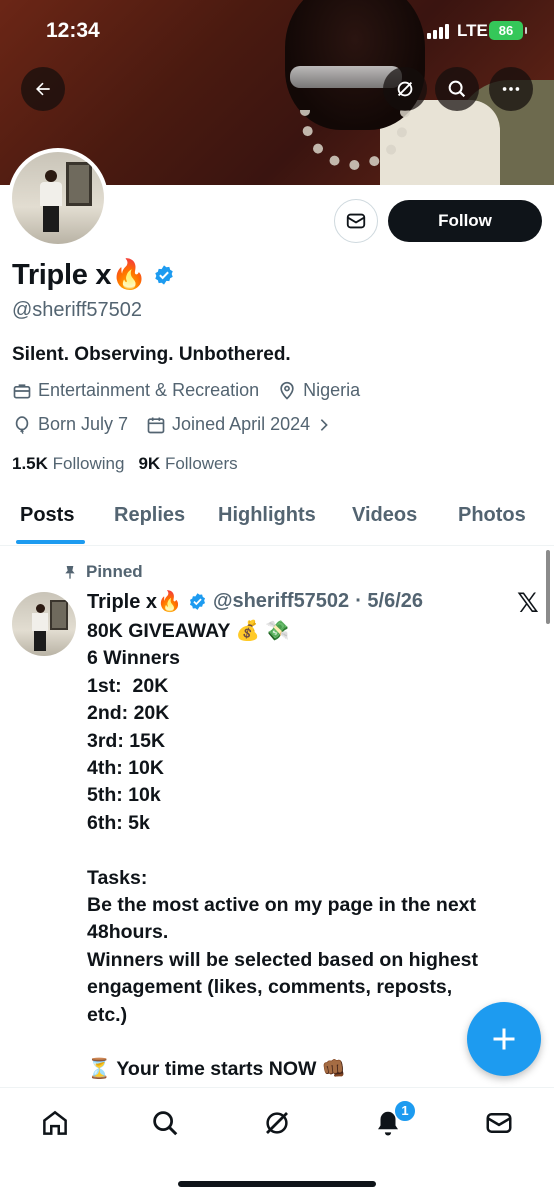  I want to click on post-line: 4th: 10K, so click(125, 768).